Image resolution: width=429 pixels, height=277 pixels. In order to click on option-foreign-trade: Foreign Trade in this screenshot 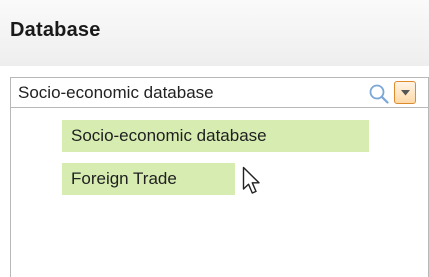, I will do `click(148, 179)`.